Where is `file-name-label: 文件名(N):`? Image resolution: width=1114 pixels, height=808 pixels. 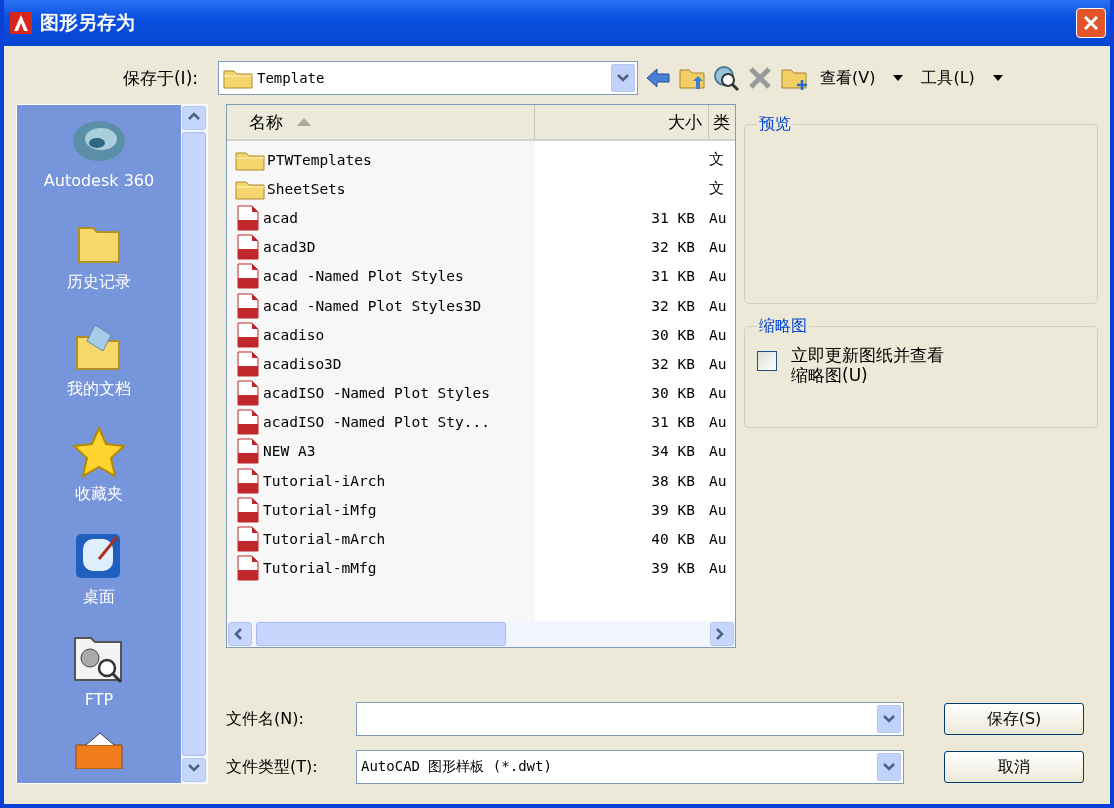 file-name-label: 文件名(N): is located at coordinates (265, 719).